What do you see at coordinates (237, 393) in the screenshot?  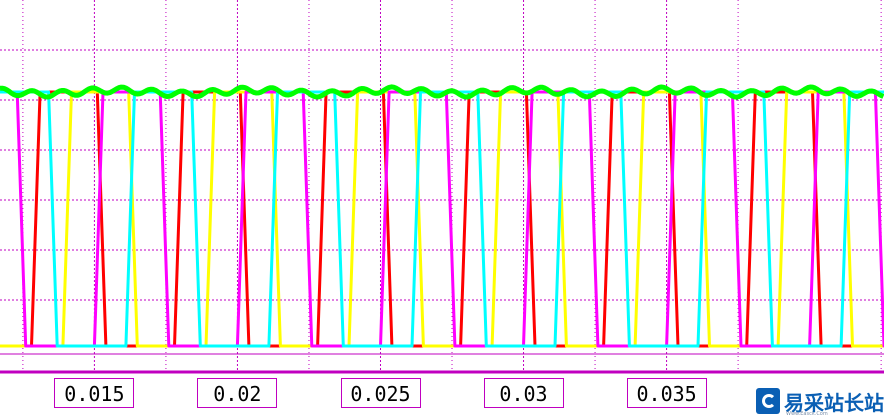 I see `x-tick-label: 0.02` at bounding box center [237, 393].